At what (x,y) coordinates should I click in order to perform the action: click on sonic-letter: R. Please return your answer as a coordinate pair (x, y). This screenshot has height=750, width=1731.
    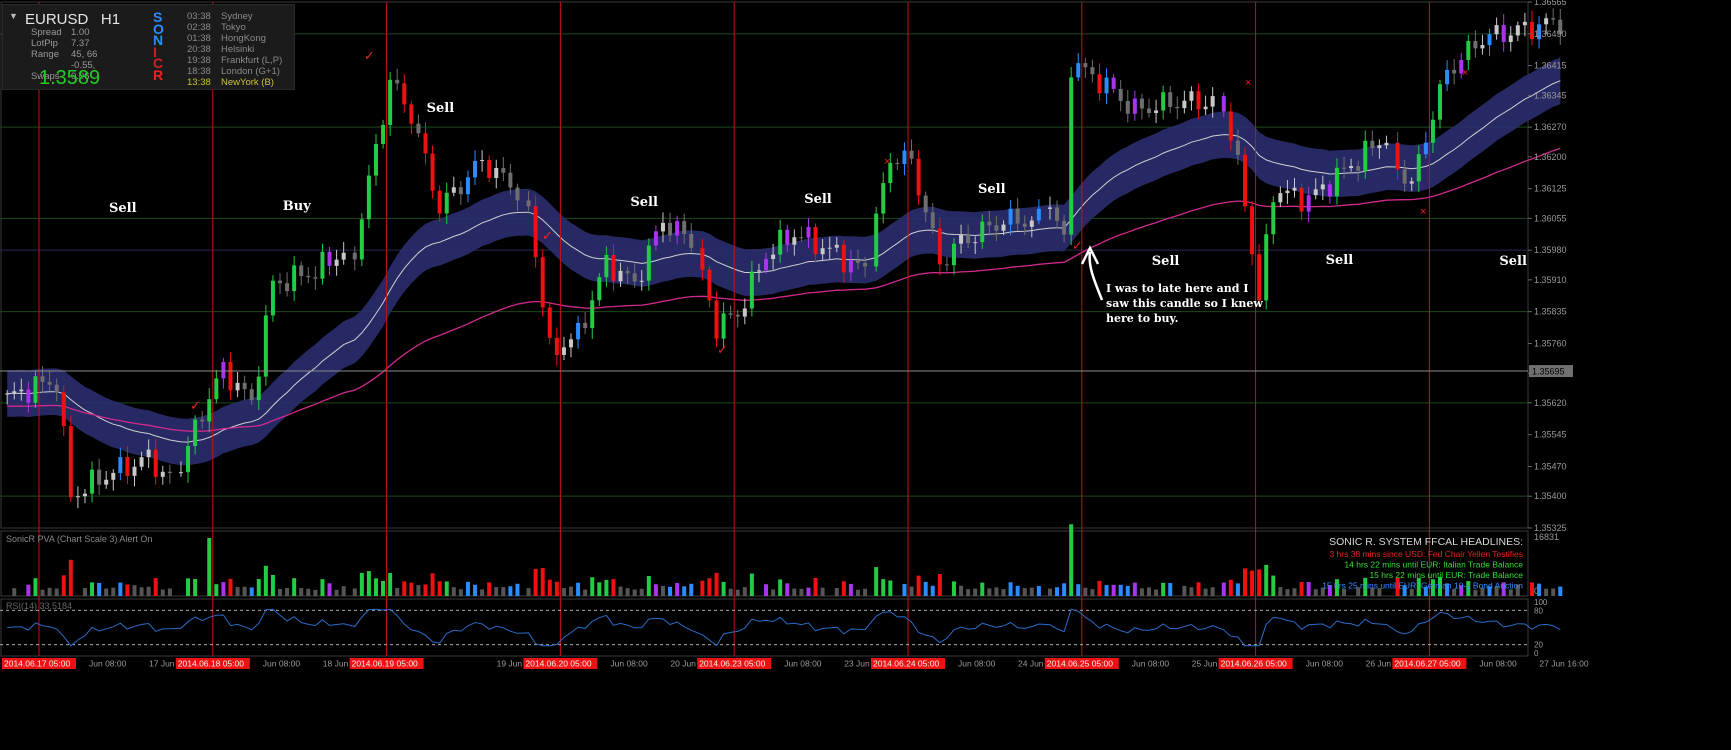
    Looking at the image, I should click on (158, 74).